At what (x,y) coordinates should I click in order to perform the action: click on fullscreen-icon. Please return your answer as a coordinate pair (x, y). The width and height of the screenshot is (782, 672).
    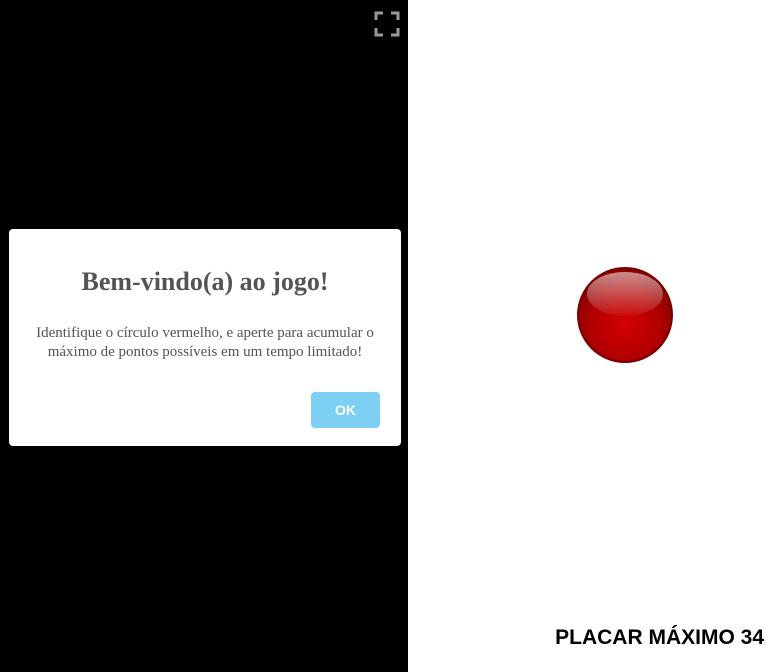
    Looking at the image, I should click on (387, 24).